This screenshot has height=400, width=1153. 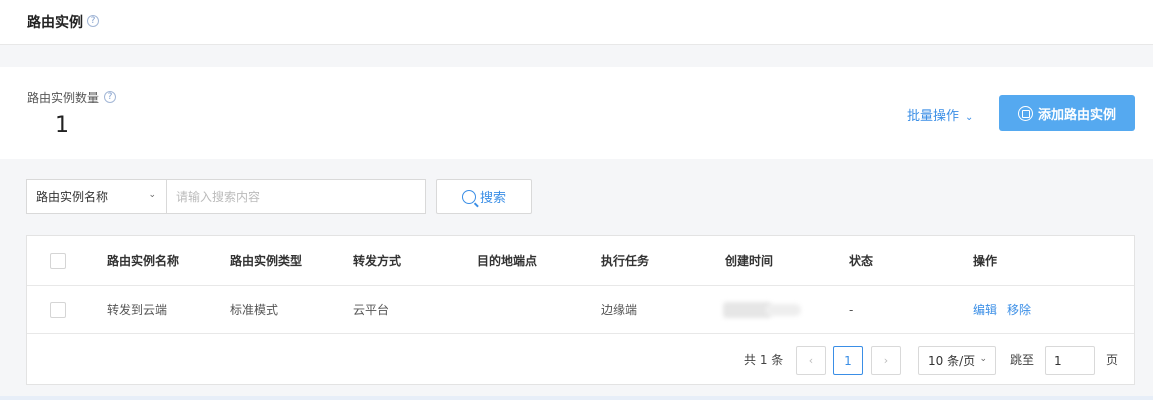 I want to click on table-row: 转发到云端 标准模式 云平台 边缘端 - 编辑 移除, so click(x=580, y=310).